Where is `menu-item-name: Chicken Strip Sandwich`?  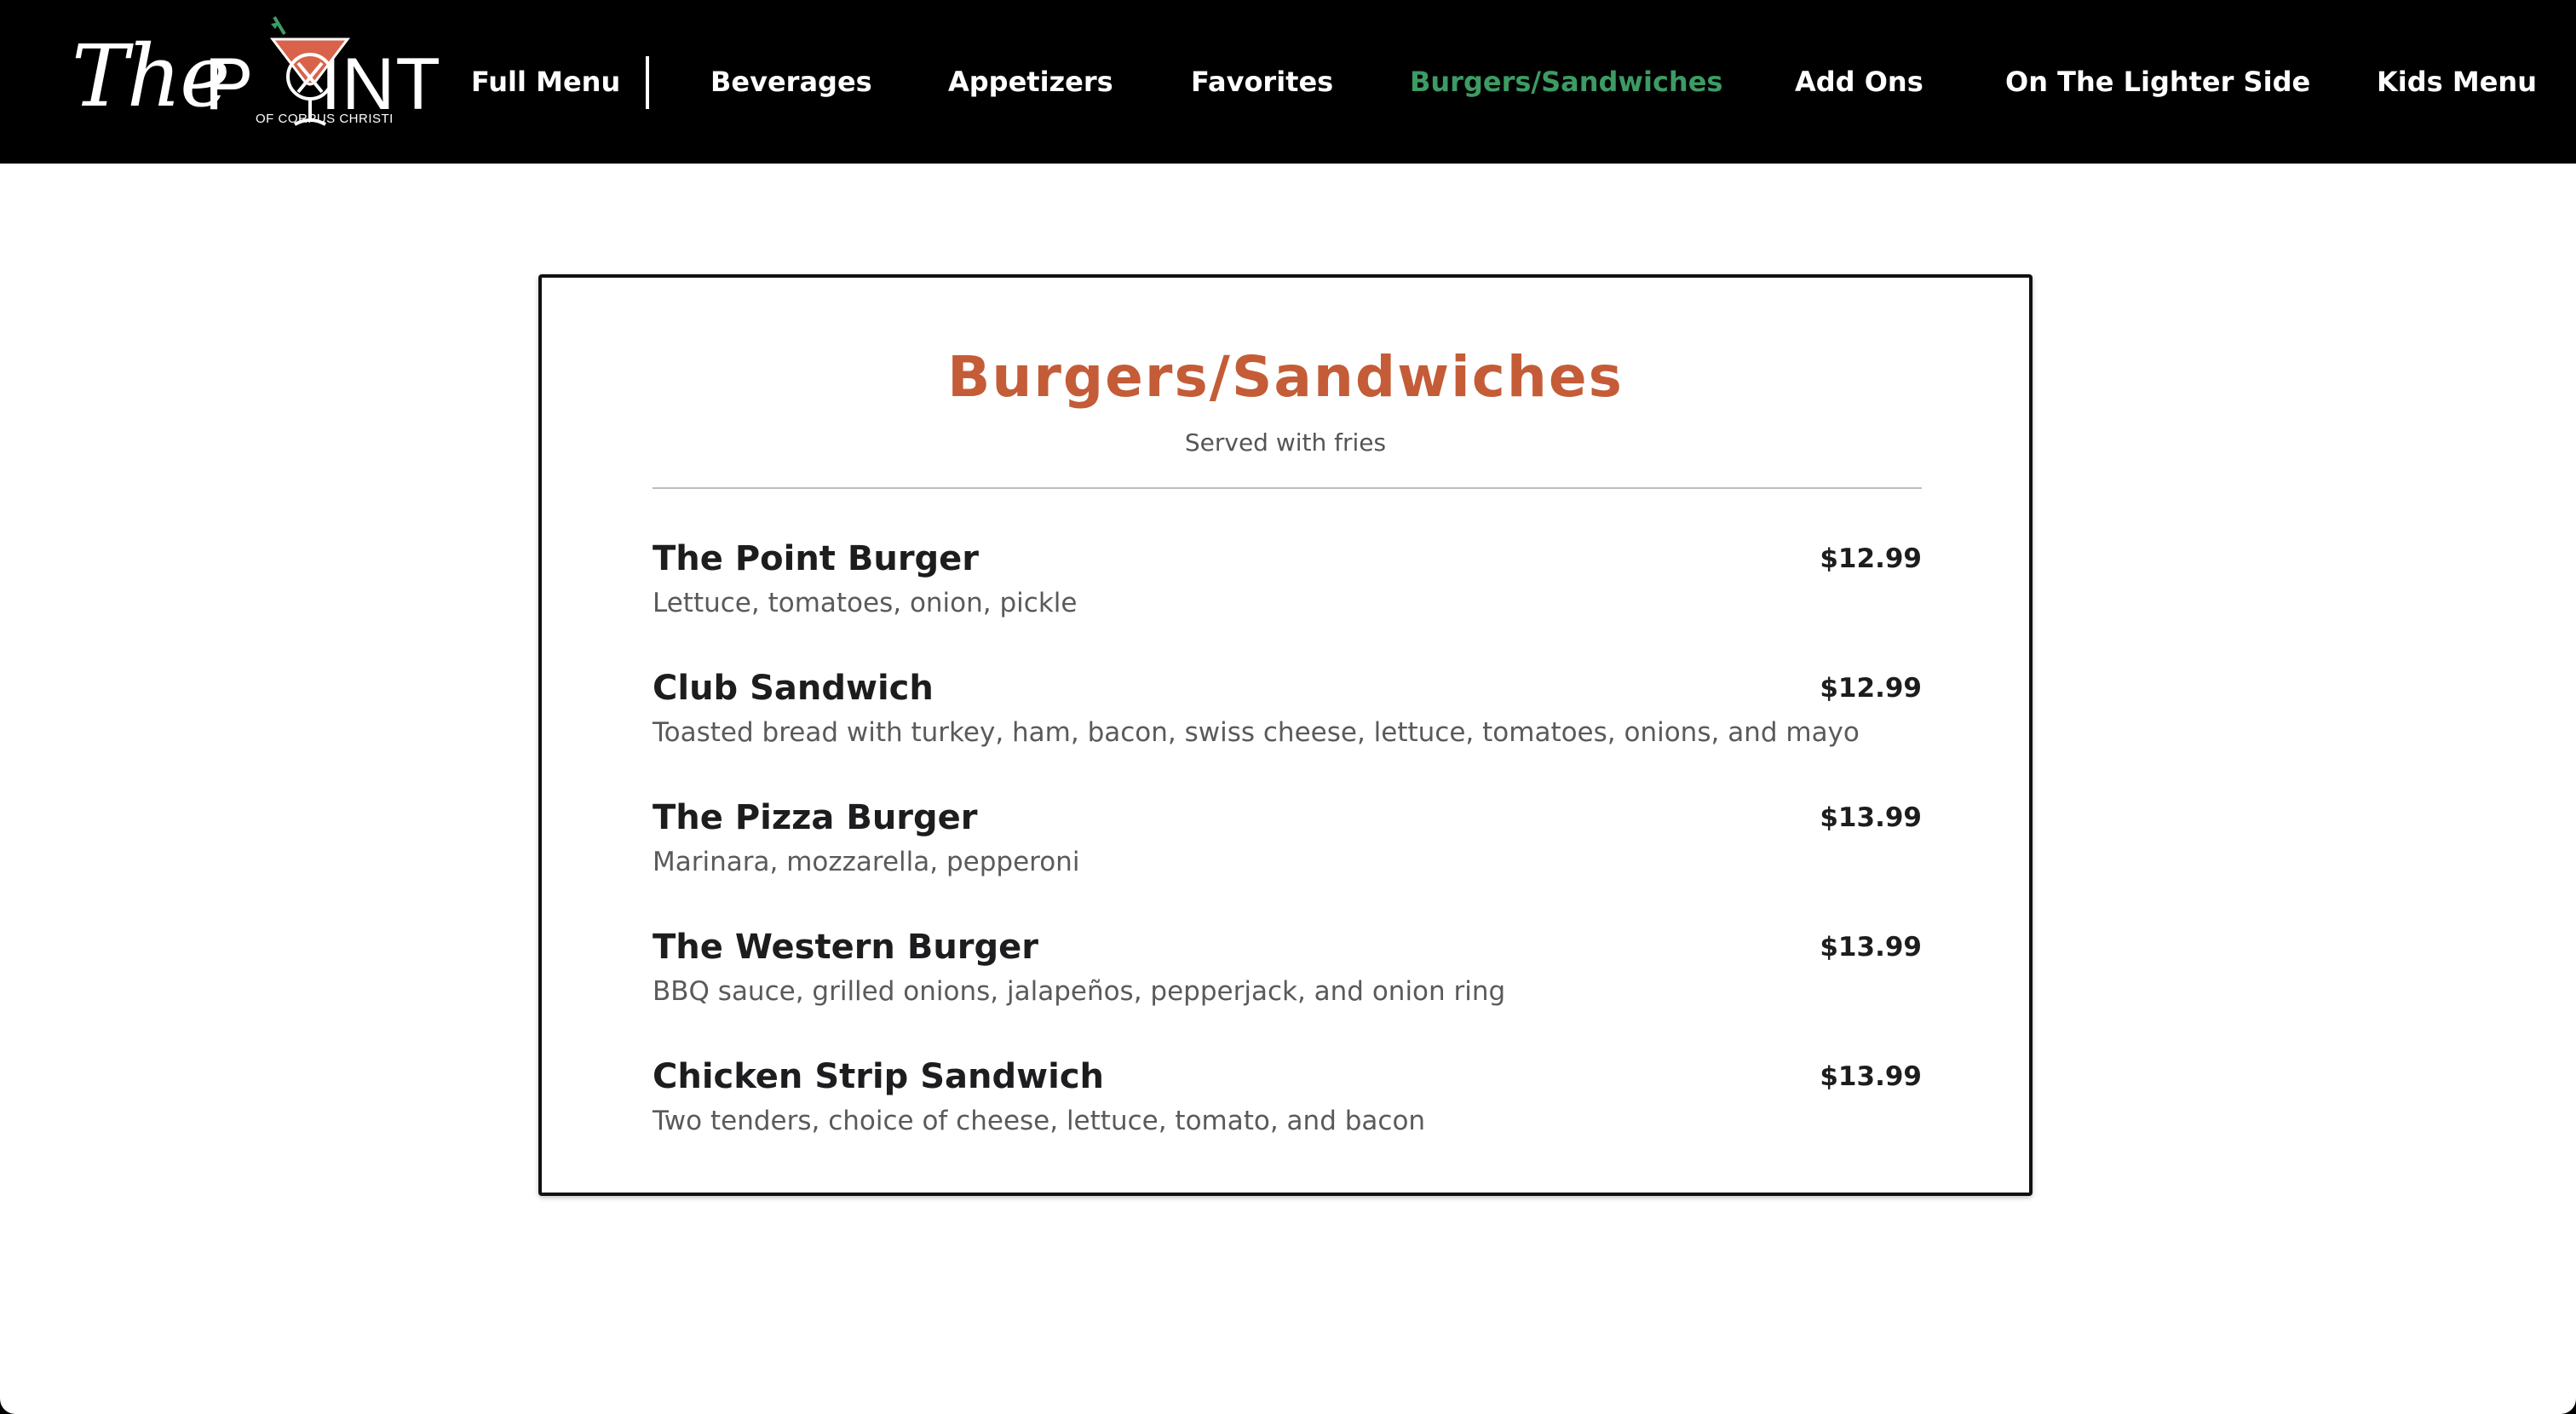 menu-item-name: Chicken Strip Sandwich is located at coordinates (879, 1076).